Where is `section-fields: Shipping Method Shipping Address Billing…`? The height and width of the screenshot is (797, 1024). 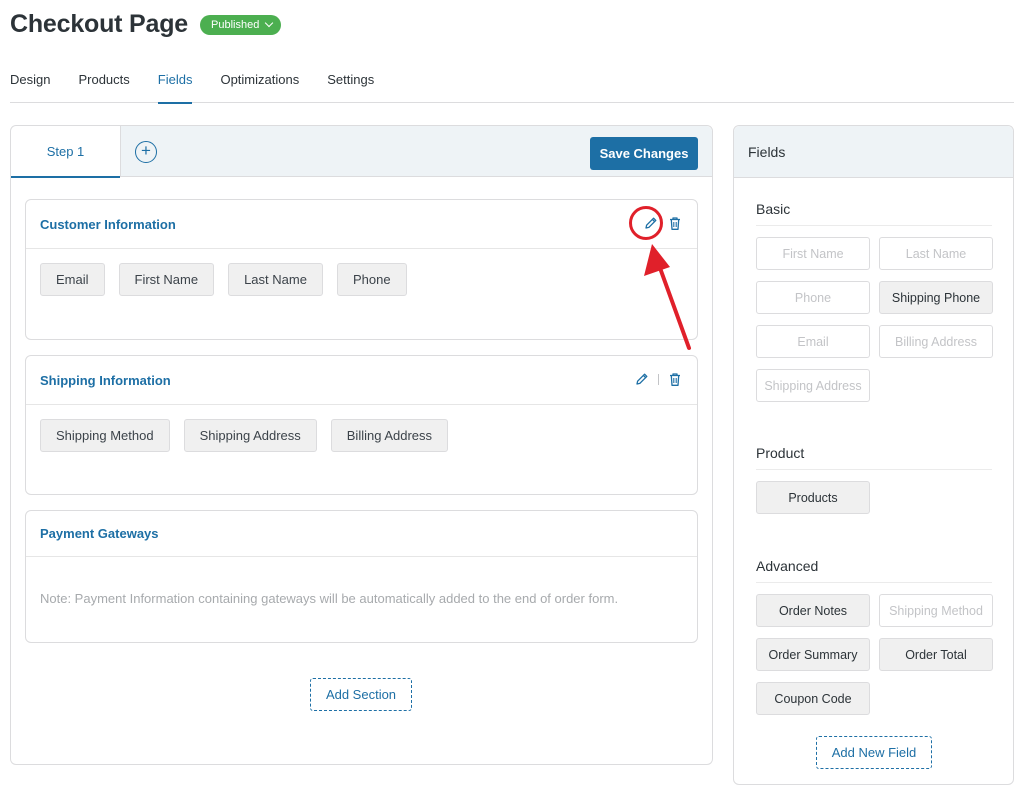 section-fields: Shipping Method Shipping Address Billing… is located at coordinates (361, 435).